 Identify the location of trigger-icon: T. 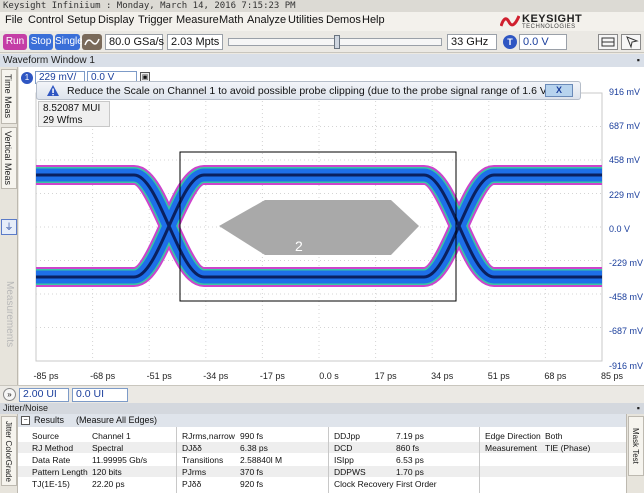
(510, 42).